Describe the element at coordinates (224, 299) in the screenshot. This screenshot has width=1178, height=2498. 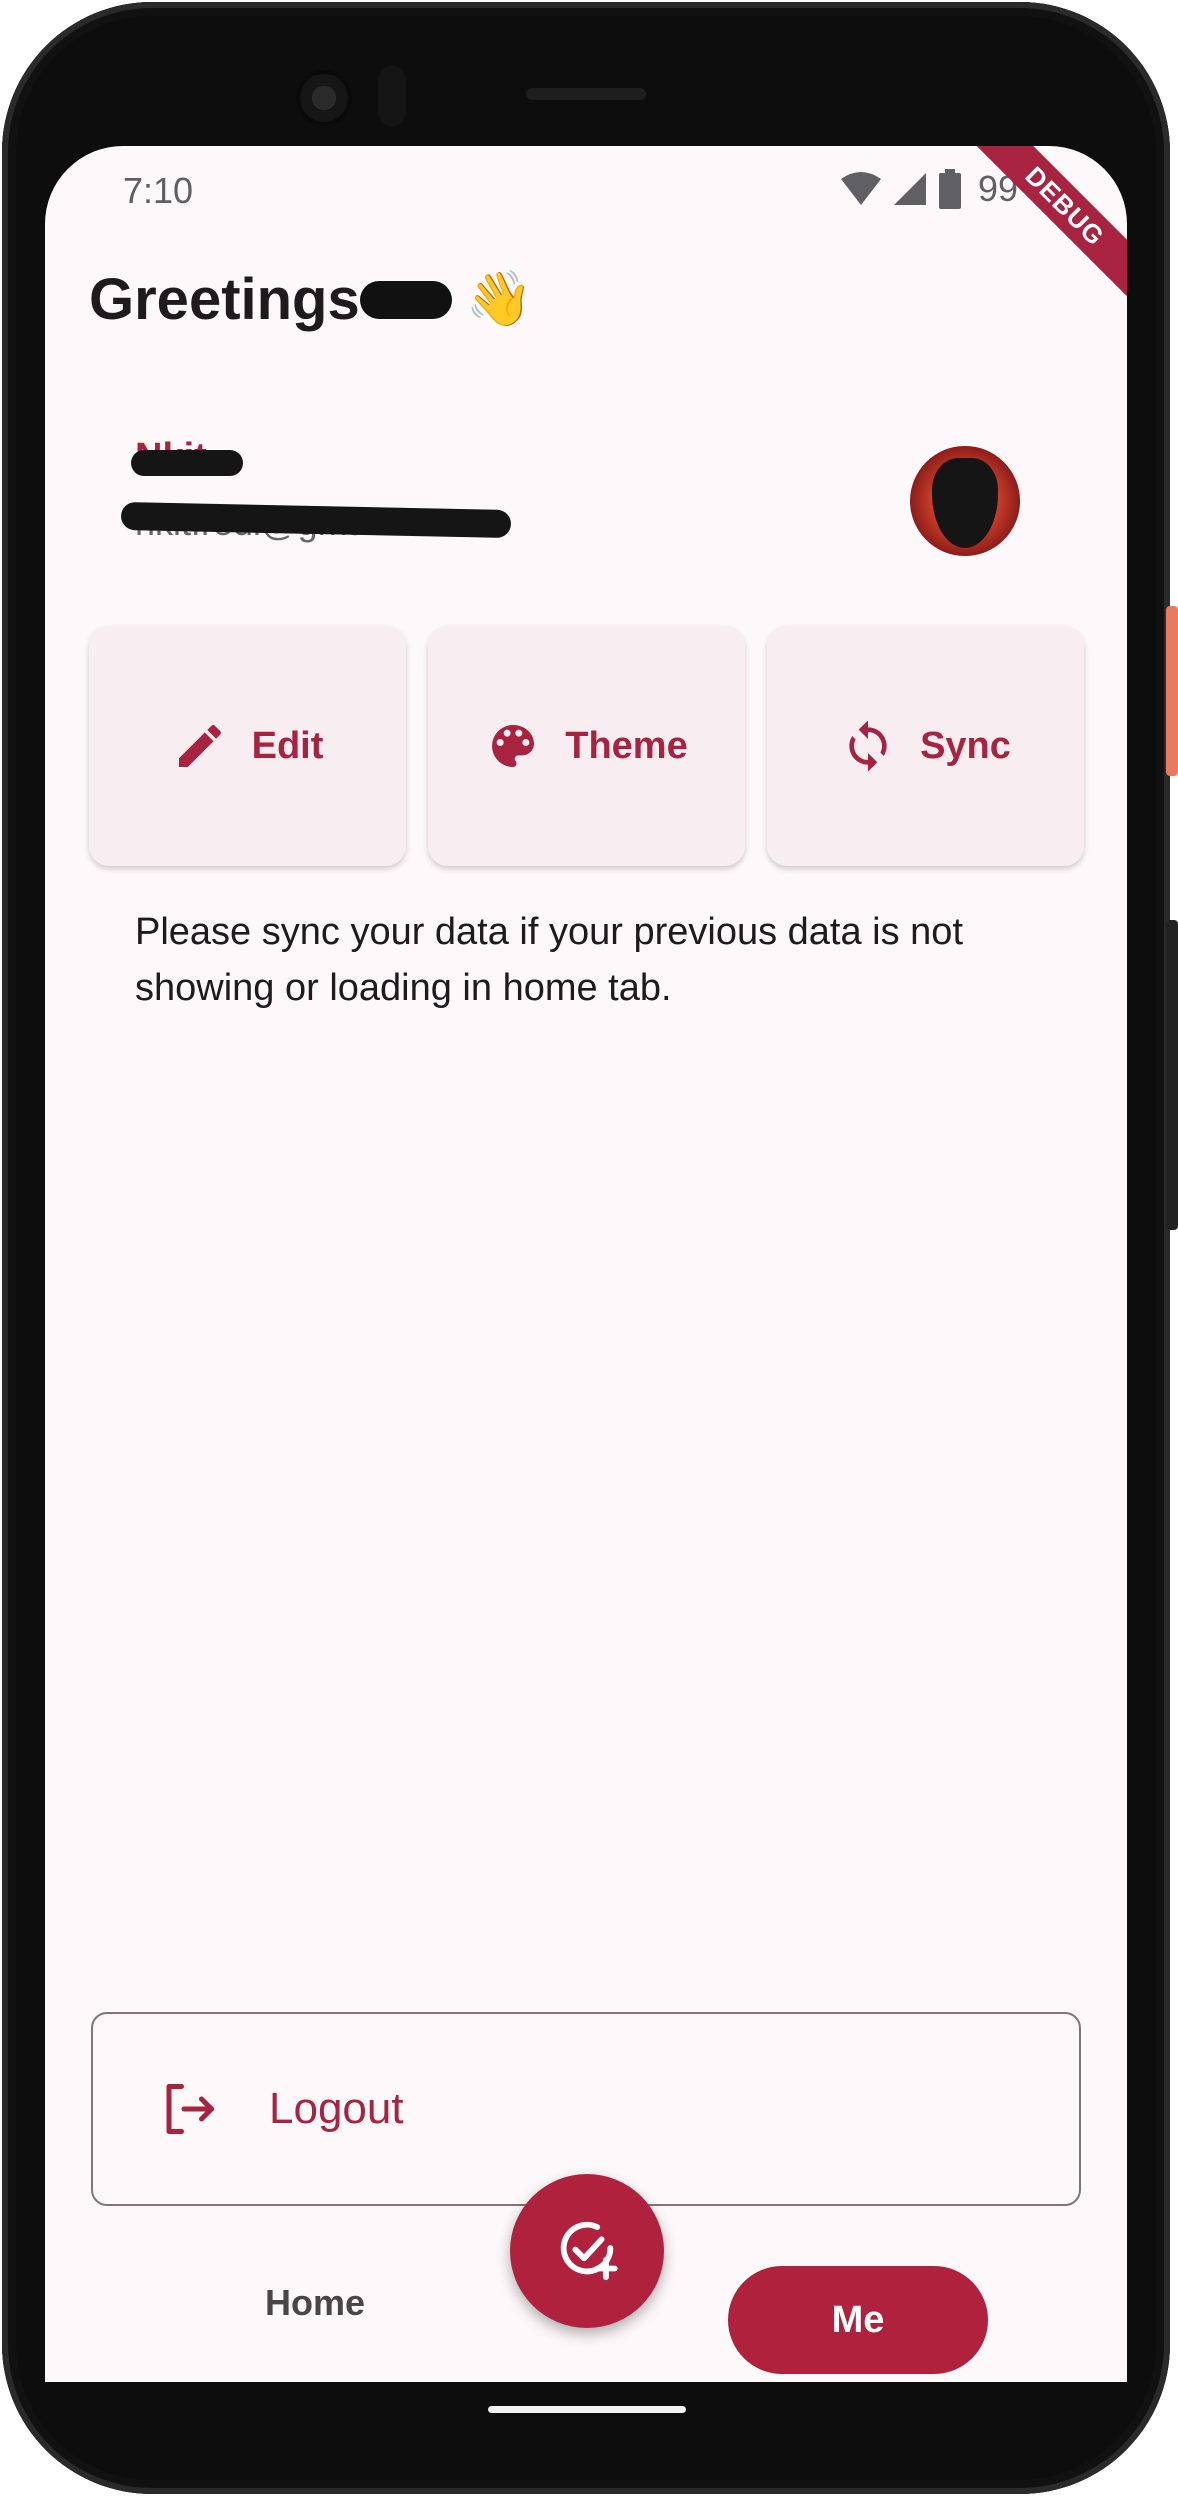
I see `greeting-text: Greetings` at that location.